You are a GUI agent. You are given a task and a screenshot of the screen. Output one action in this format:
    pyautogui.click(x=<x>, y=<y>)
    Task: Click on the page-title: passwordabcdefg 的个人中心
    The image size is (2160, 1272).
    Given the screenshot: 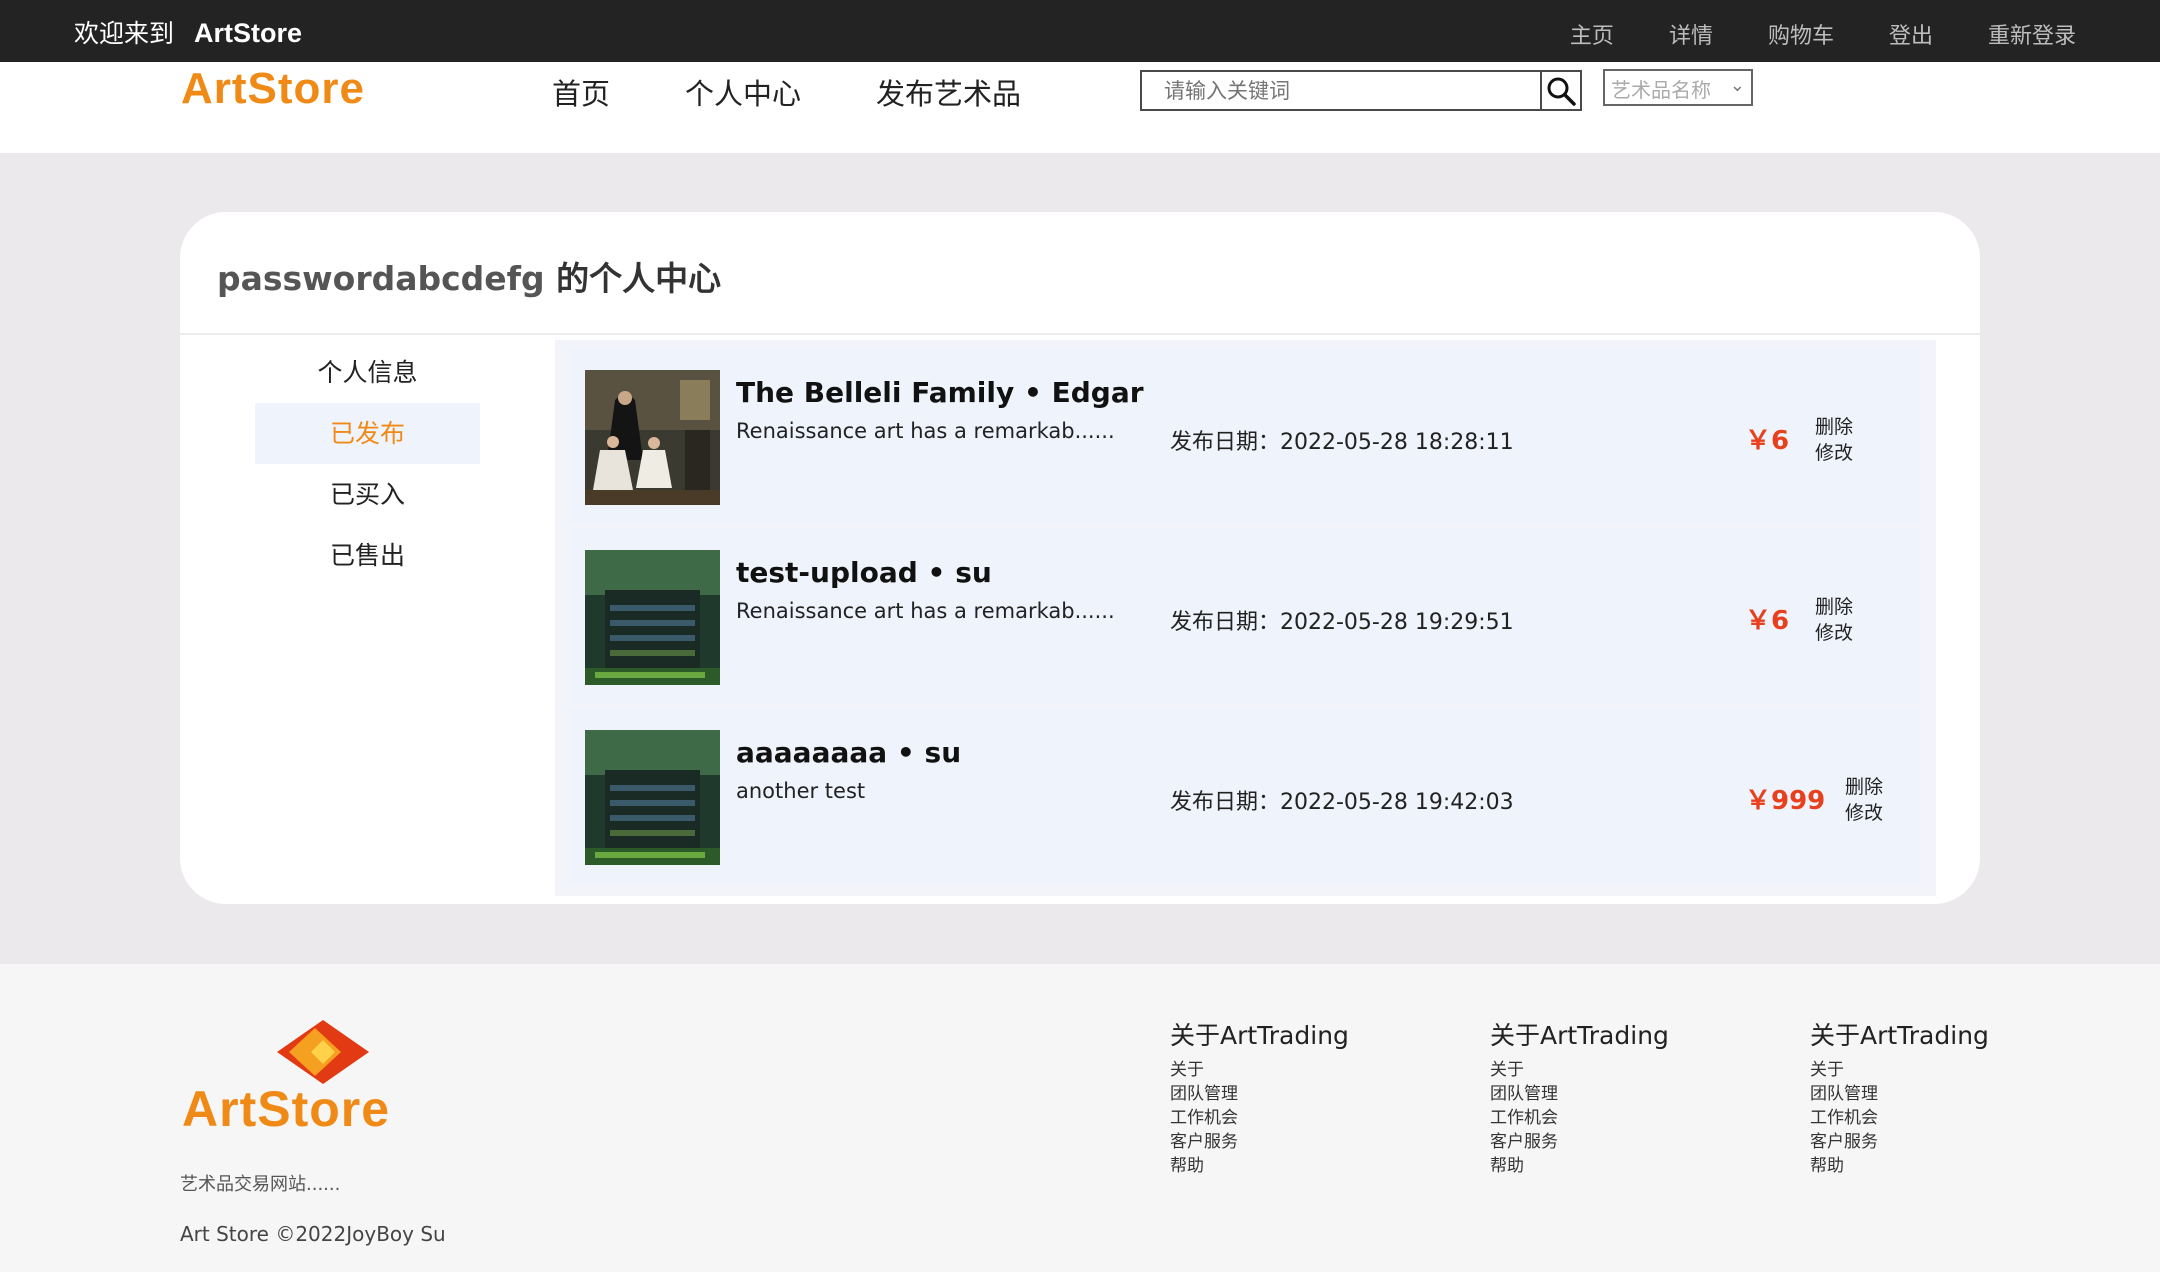 What is the action you would take?
    pyautogui.click(x=469, y=276)
    